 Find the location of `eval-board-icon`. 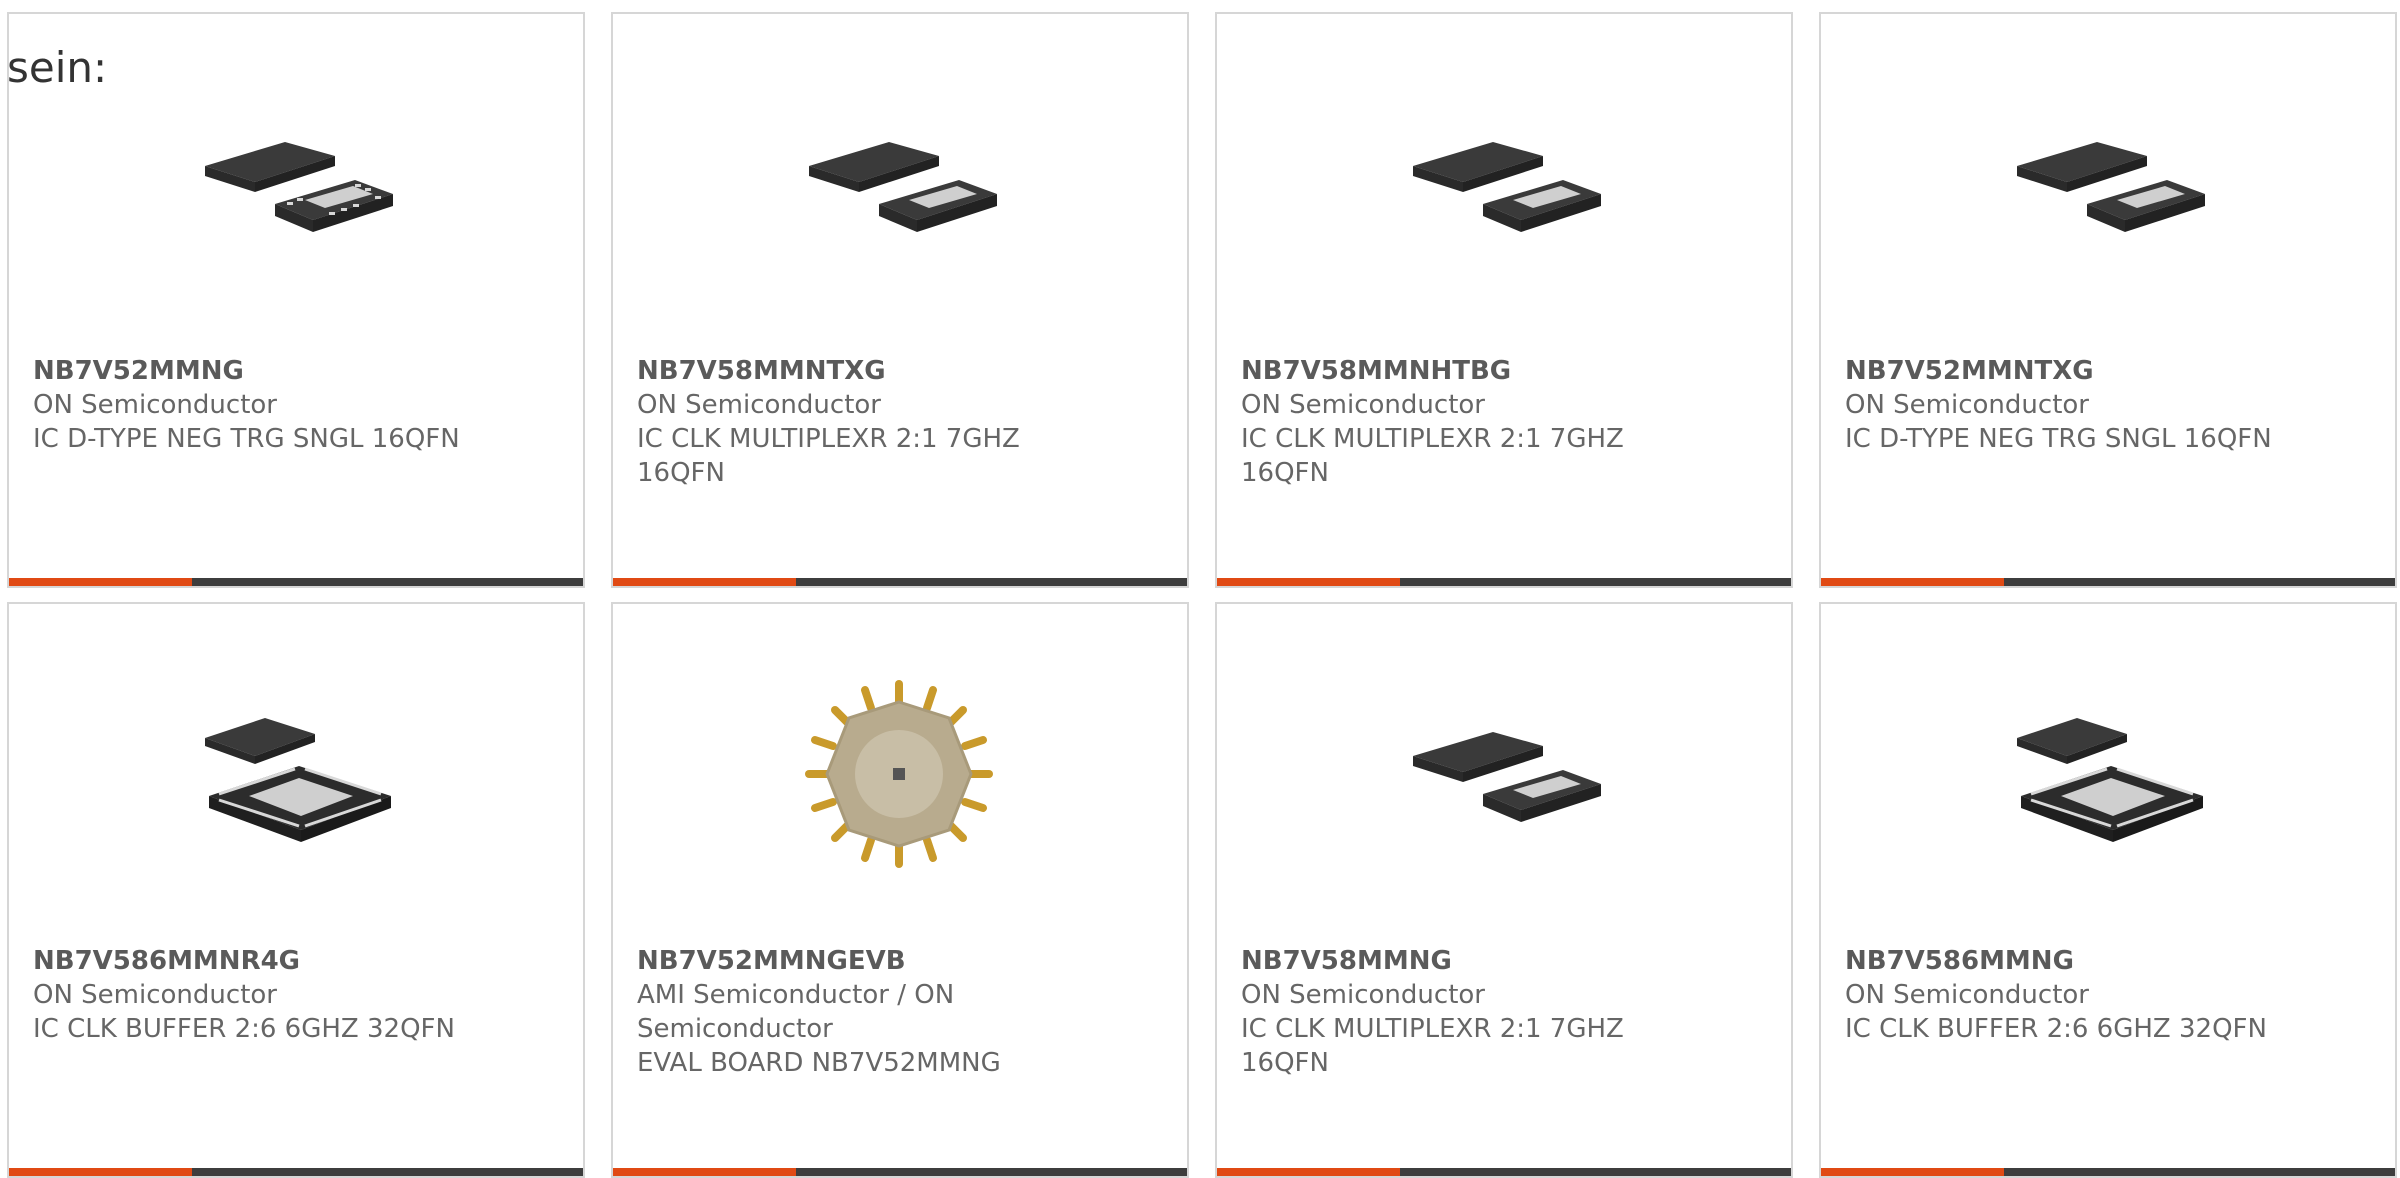

eval-board-icon is located at coordinates (899, 774).